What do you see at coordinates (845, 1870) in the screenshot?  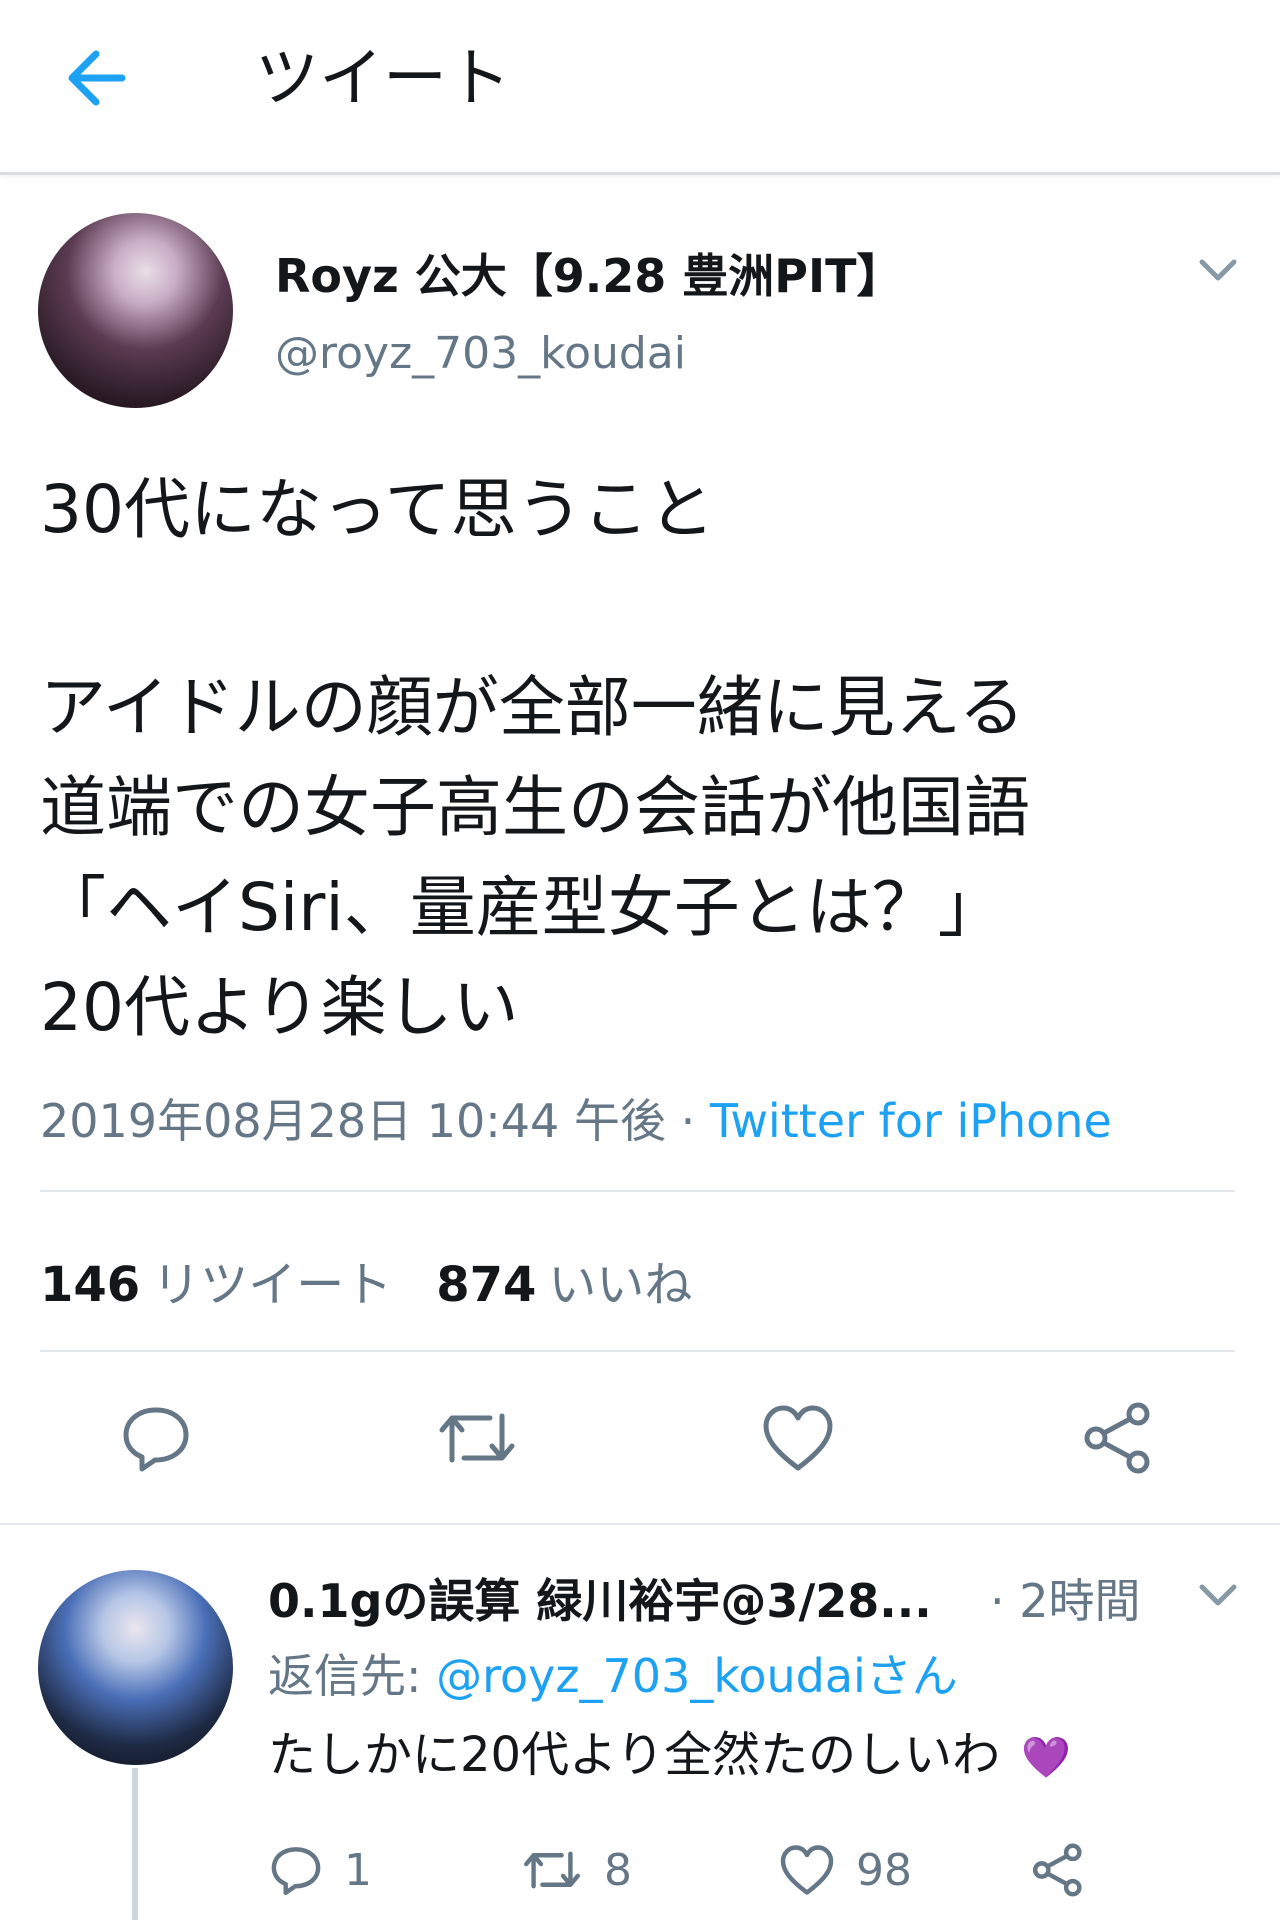 I see `reply-like-button: 98` at bounding box center [845, 1870].